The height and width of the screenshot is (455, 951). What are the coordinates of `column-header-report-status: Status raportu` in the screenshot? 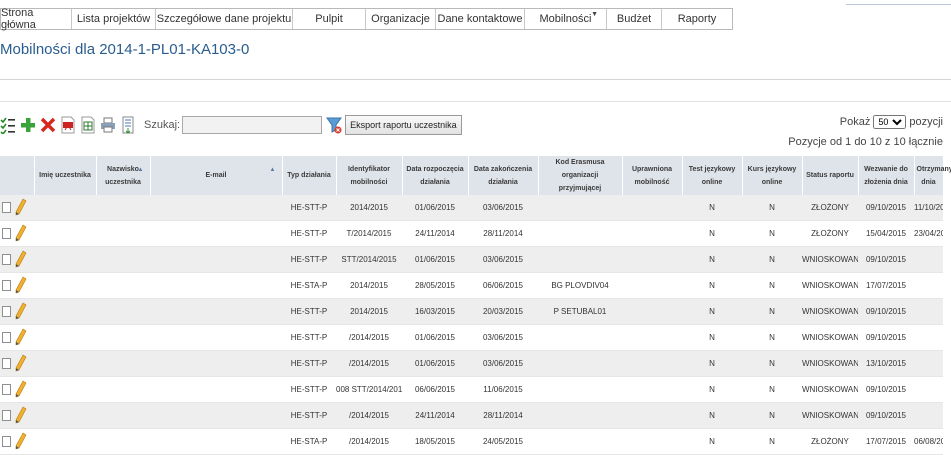 It's located at (830, 175).